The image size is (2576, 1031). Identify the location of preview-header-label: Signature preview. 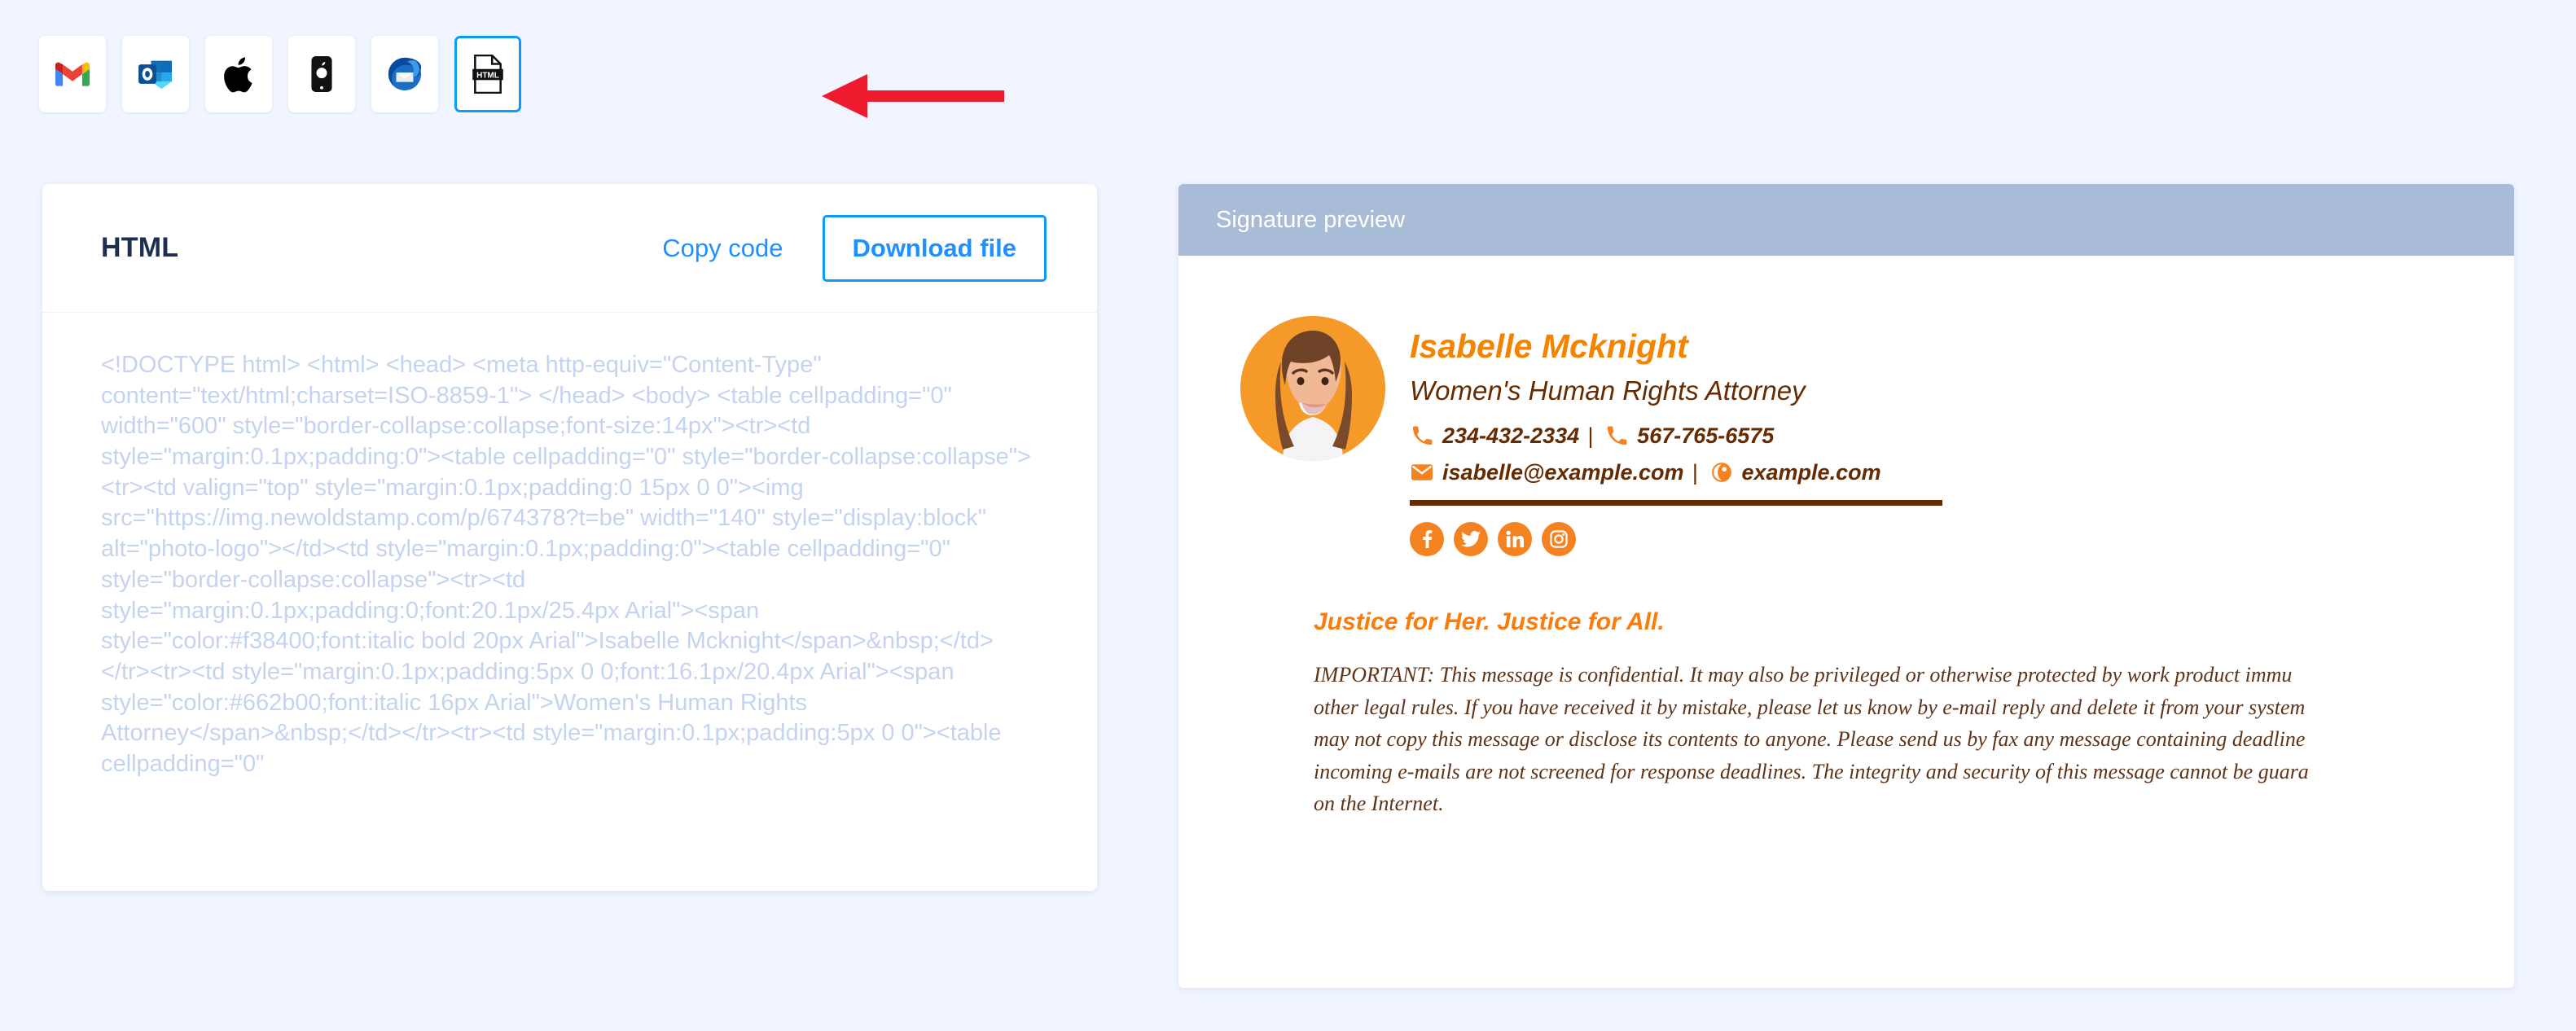
(1311, 219).